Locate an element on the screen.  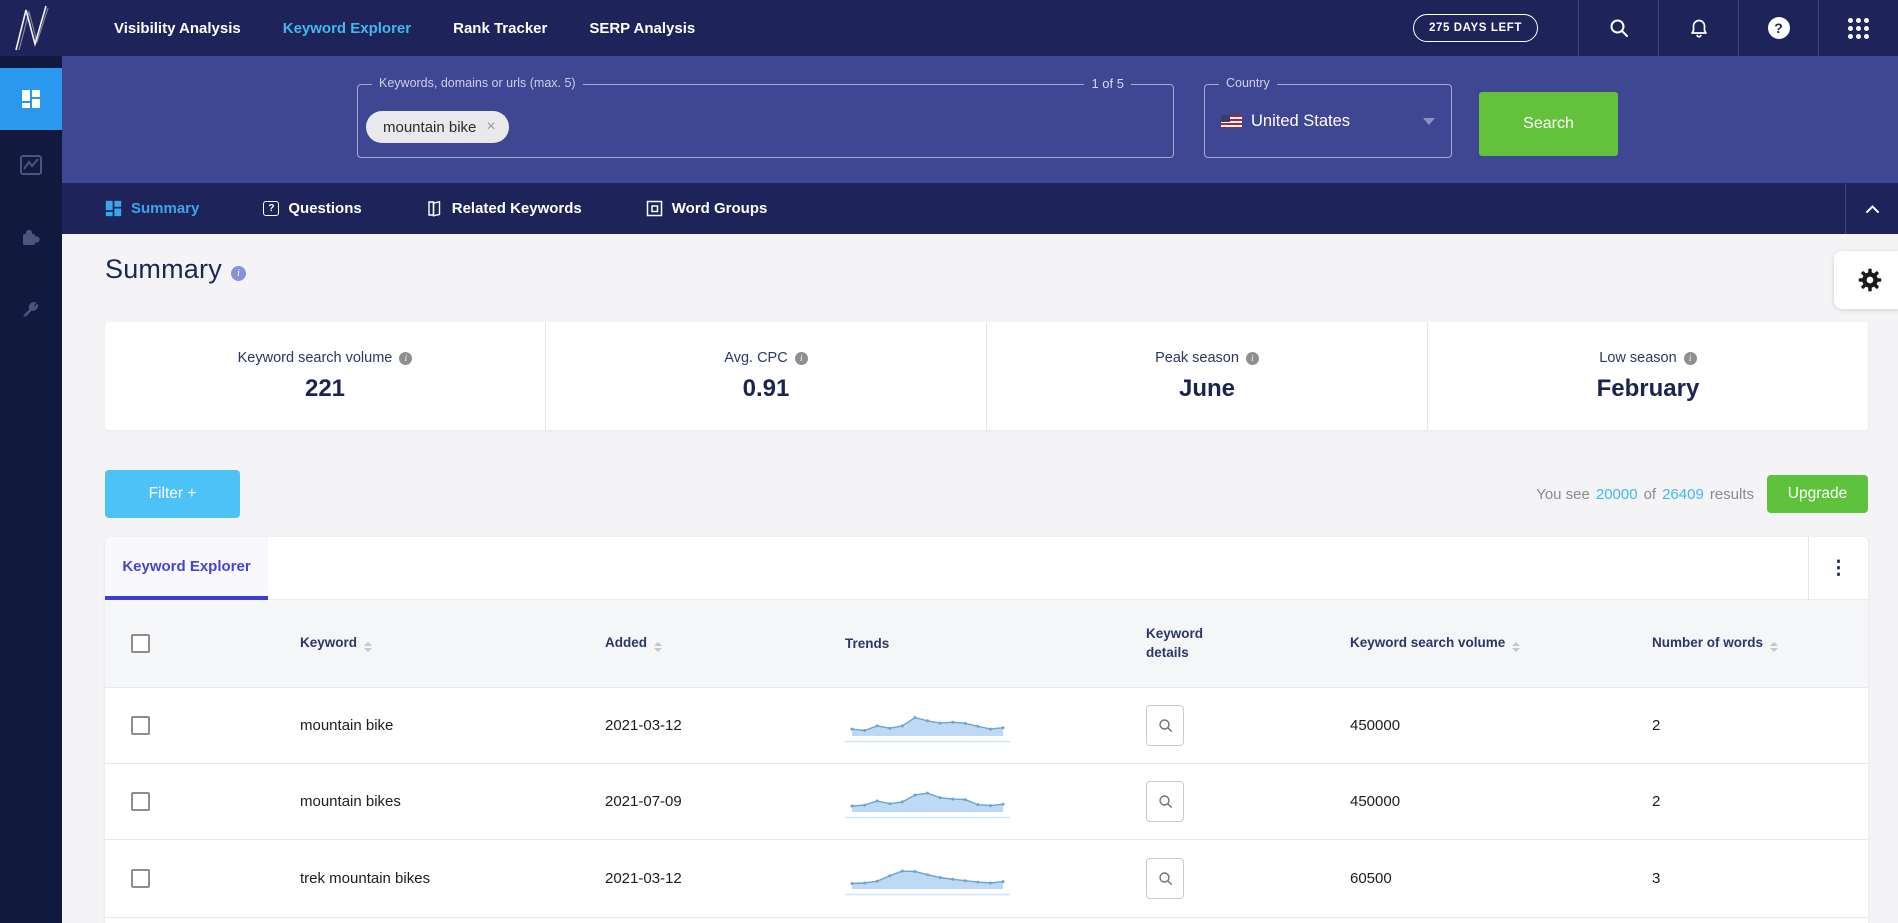
chip-close-icon: × is located at coordinates (490, 127).